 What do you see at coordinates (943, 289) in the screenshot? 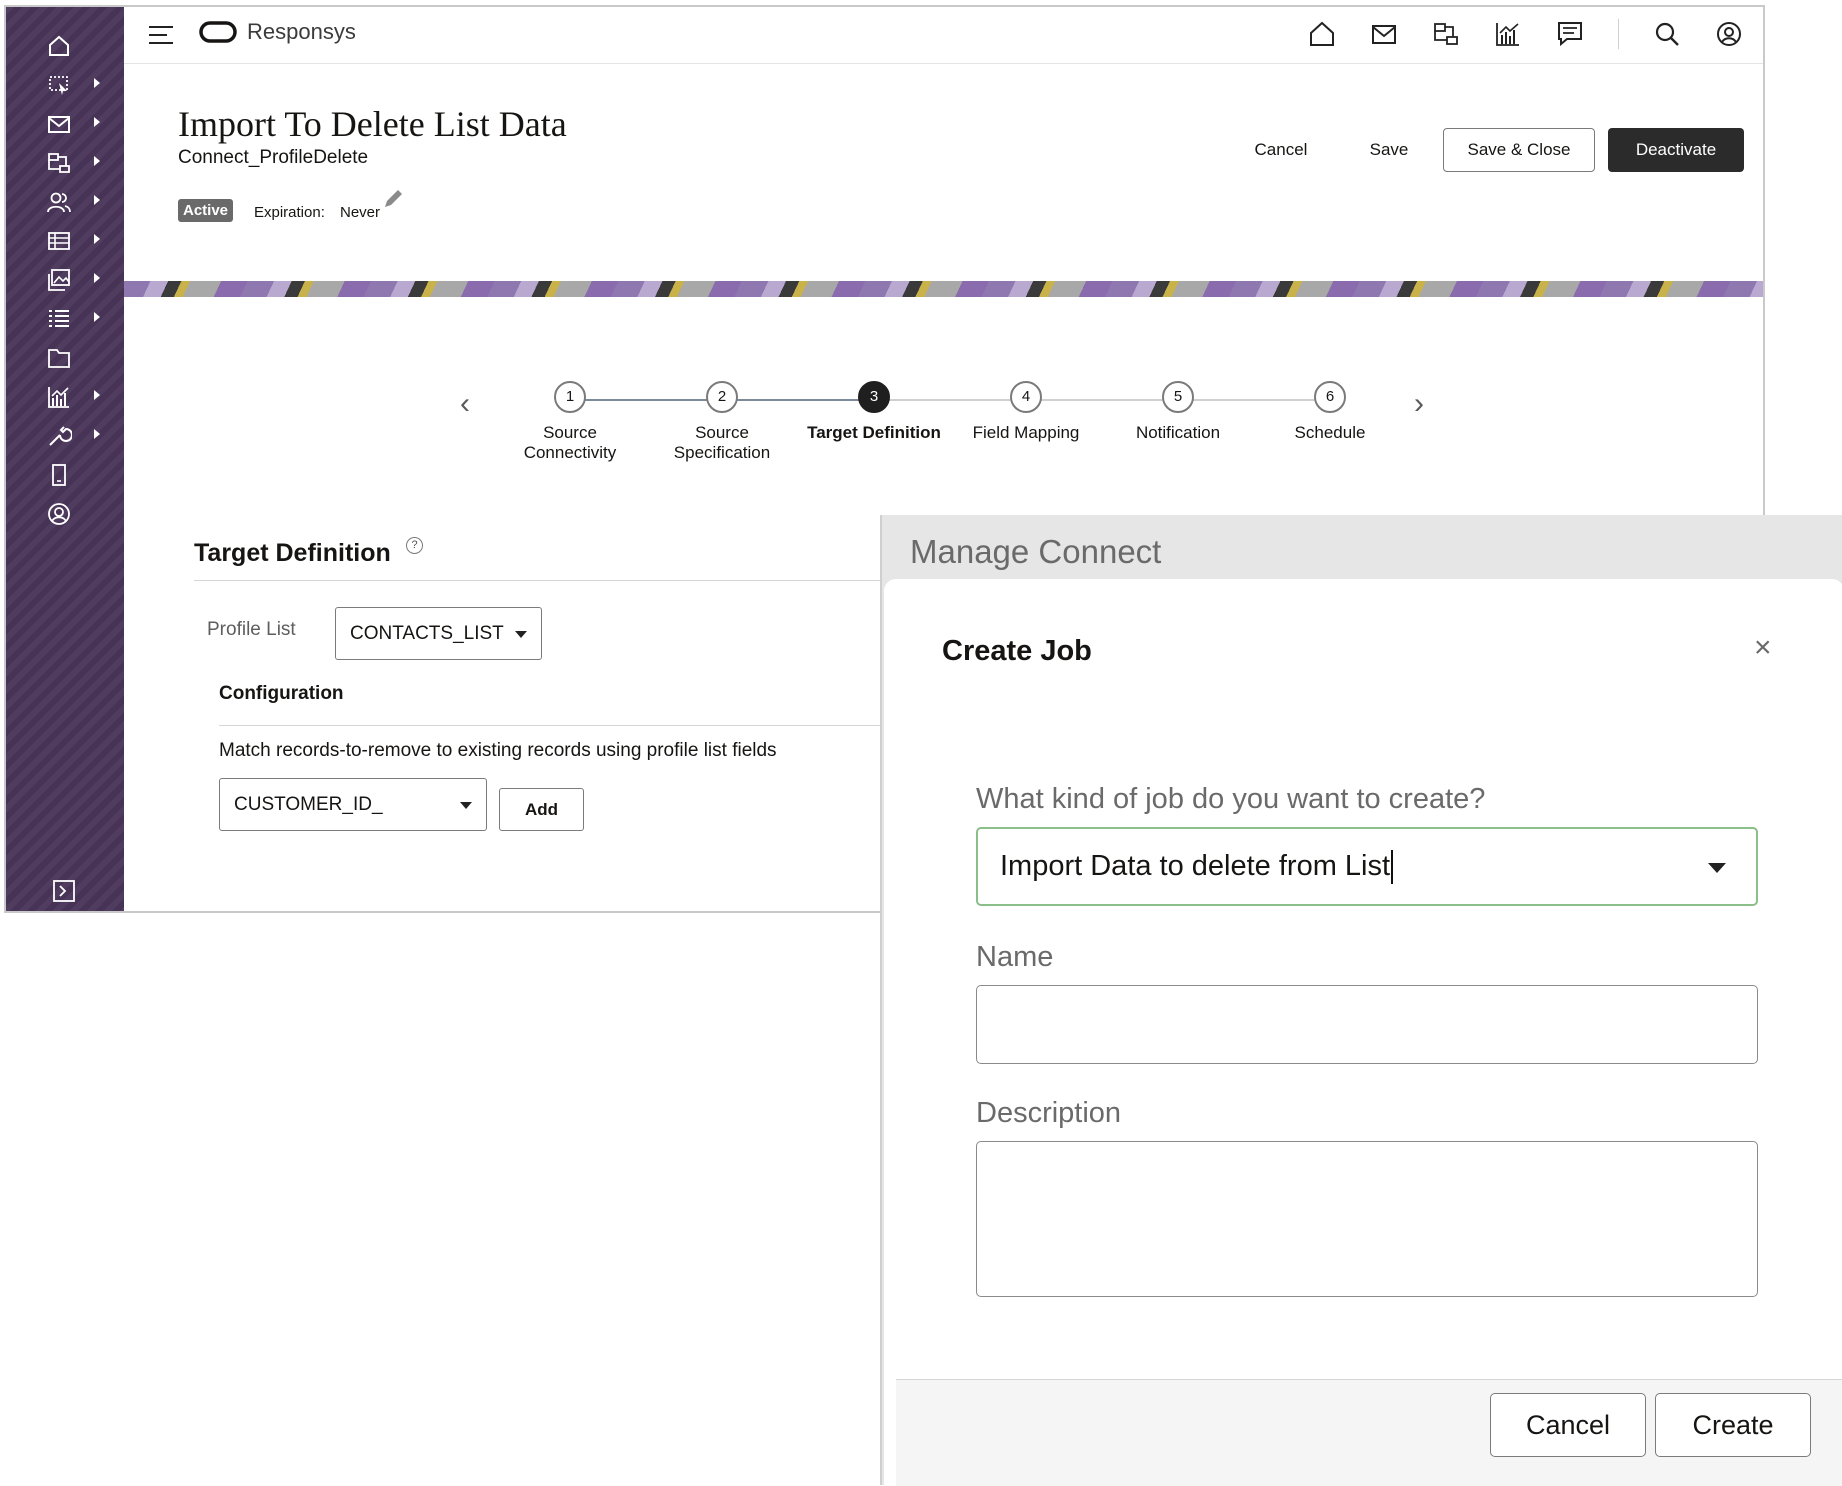
I see `decorative-banner` at bounding box center [943, 289].